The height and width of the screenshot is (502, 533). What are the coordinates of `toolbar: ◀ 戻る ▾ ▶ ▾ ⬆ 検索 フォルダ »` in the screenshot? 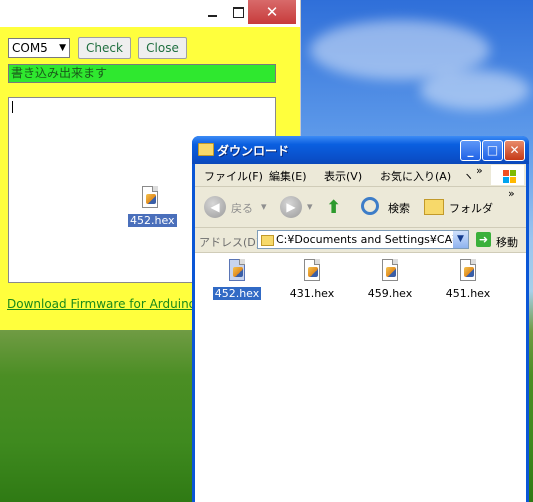 It's located at (360, 207).